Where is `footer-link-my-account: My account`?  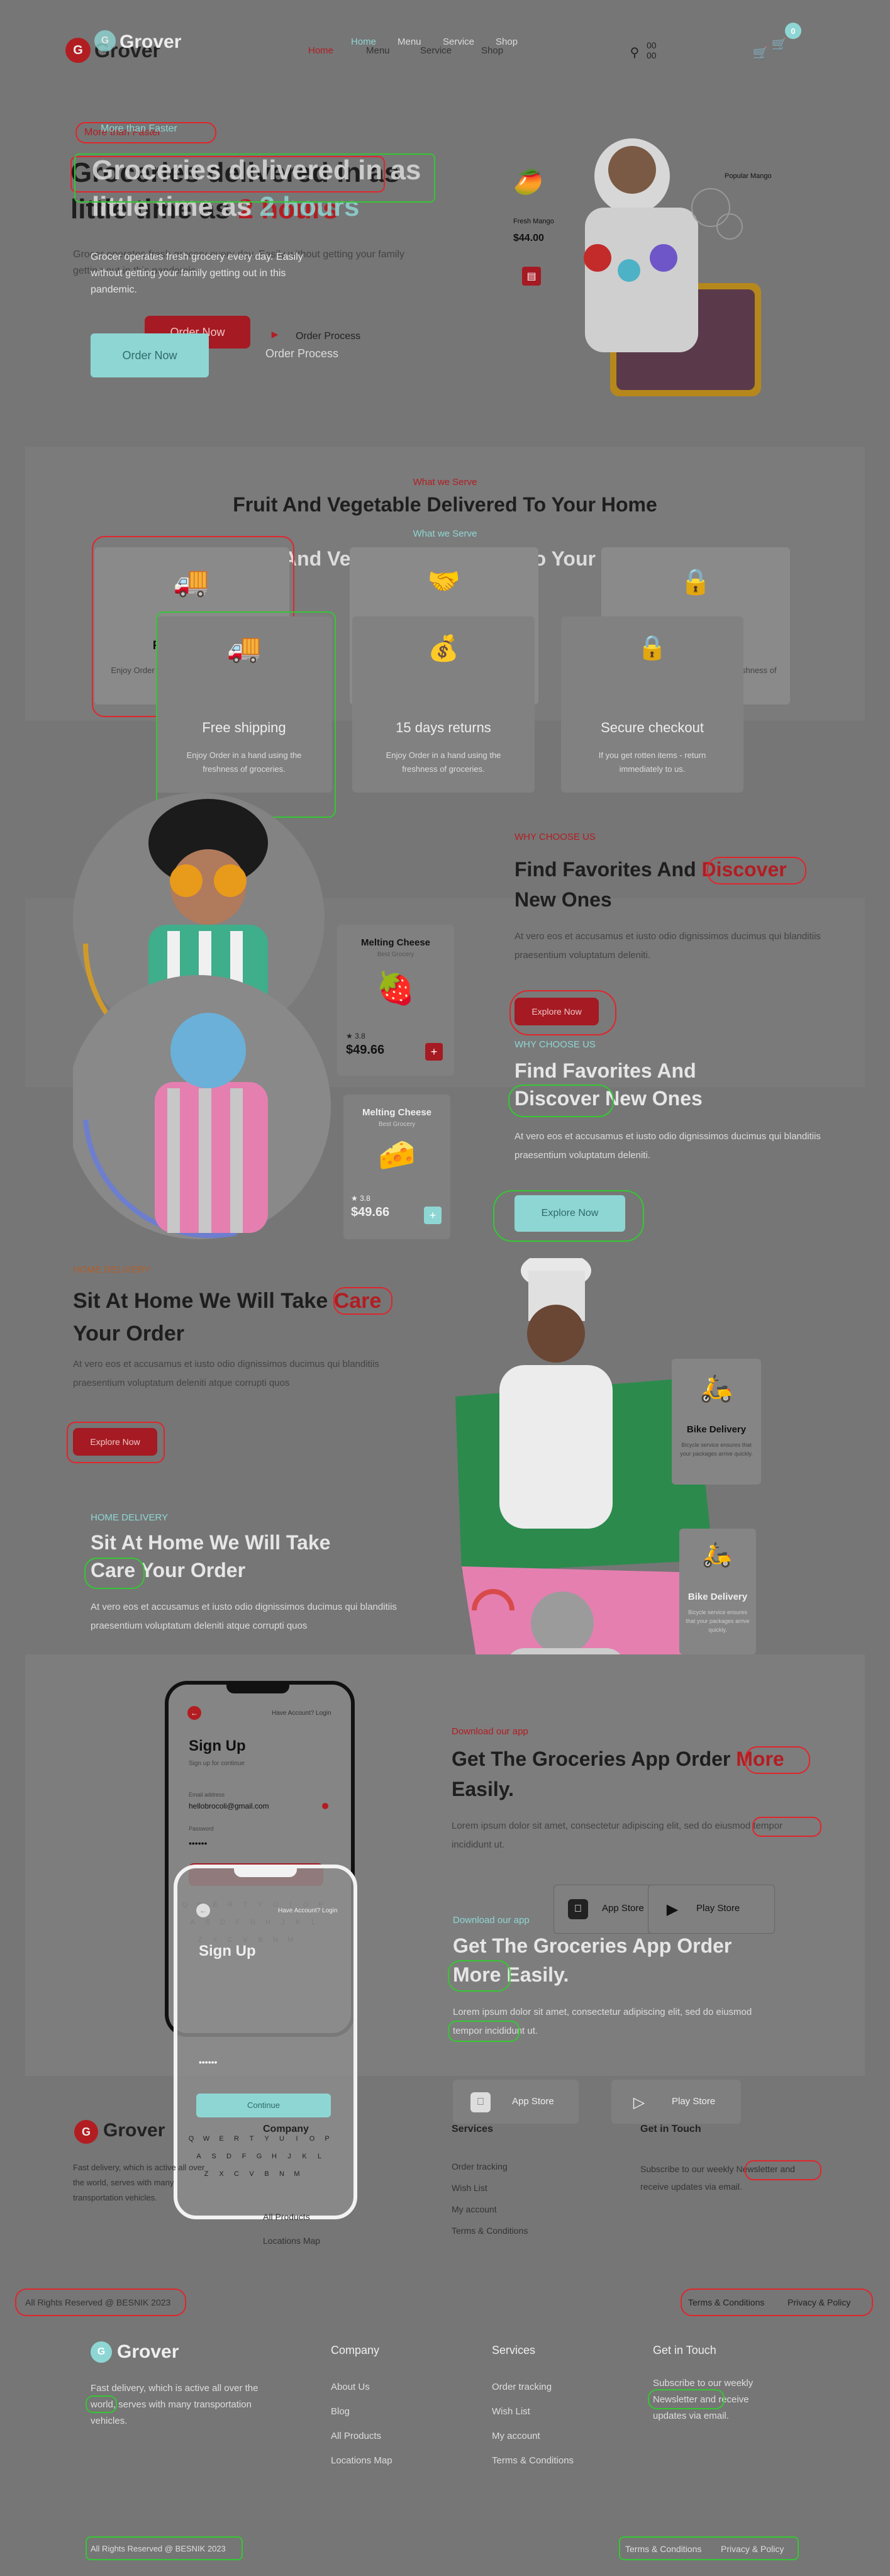 footer-link-my-account: My account is located at coordinates (514, 2209).